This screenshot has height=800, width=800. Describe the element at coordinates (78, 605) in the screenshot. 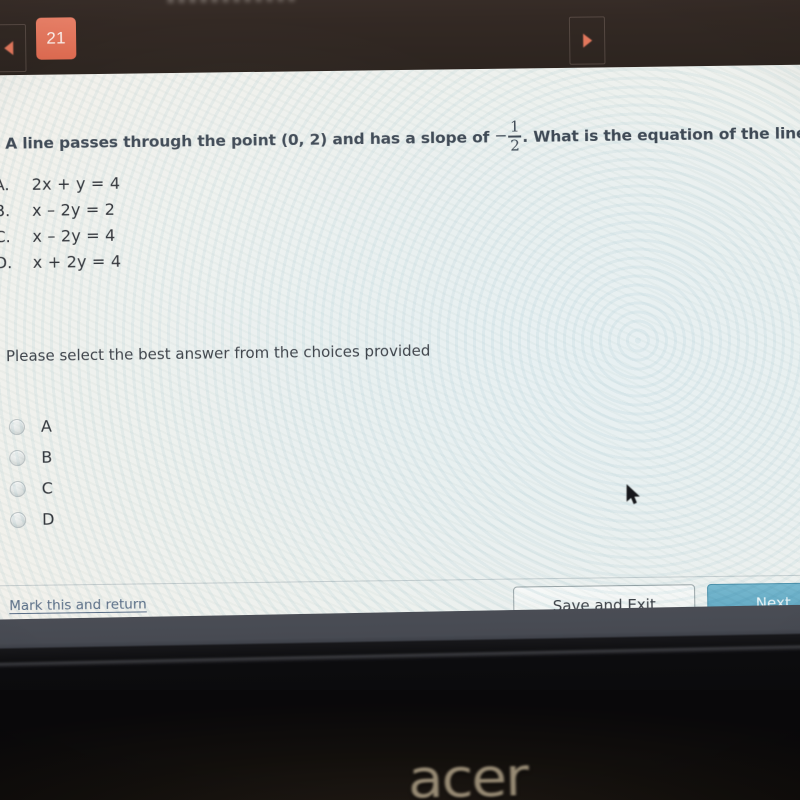

I see `mark-this-and-return-link: Mark this and return` at that location.